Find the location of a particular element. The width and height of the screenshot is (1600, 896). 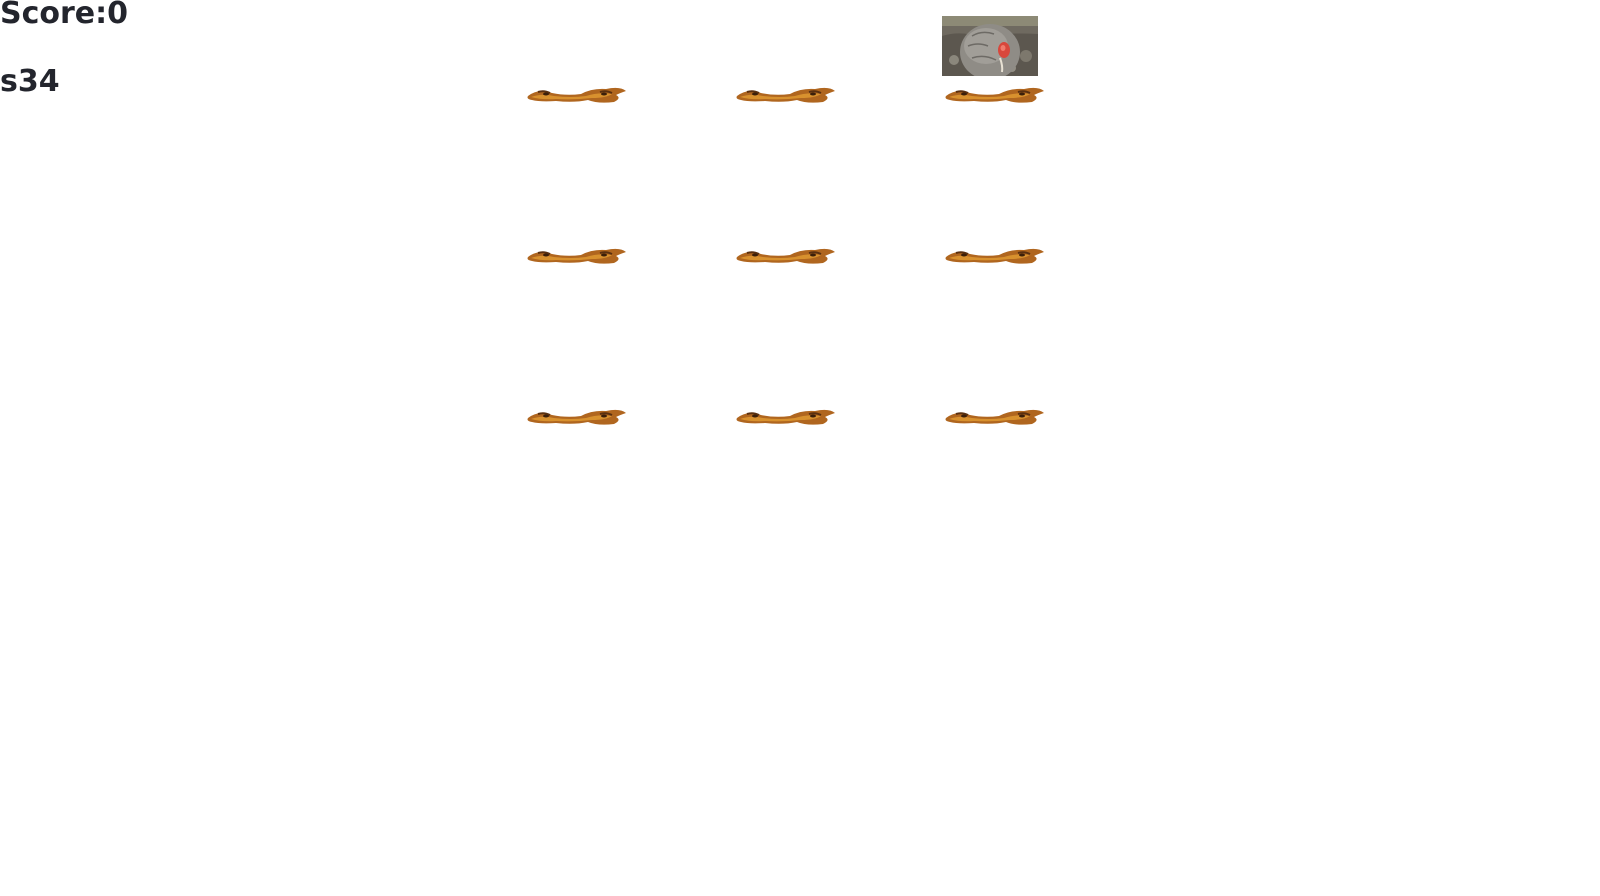

hole-r2-c3 is located at coordinates (995, 222).